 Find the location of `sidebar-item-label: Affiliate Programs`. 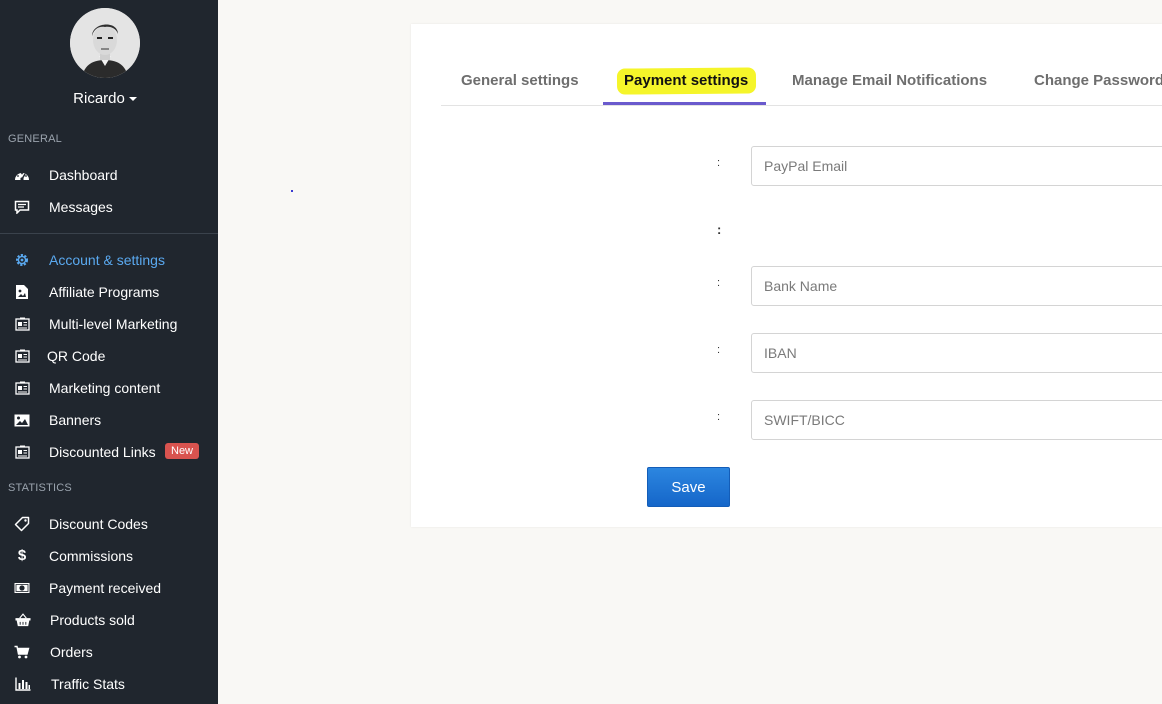

sidebar-item-label: Affiliate Programs is located at coordinates (104, 292).